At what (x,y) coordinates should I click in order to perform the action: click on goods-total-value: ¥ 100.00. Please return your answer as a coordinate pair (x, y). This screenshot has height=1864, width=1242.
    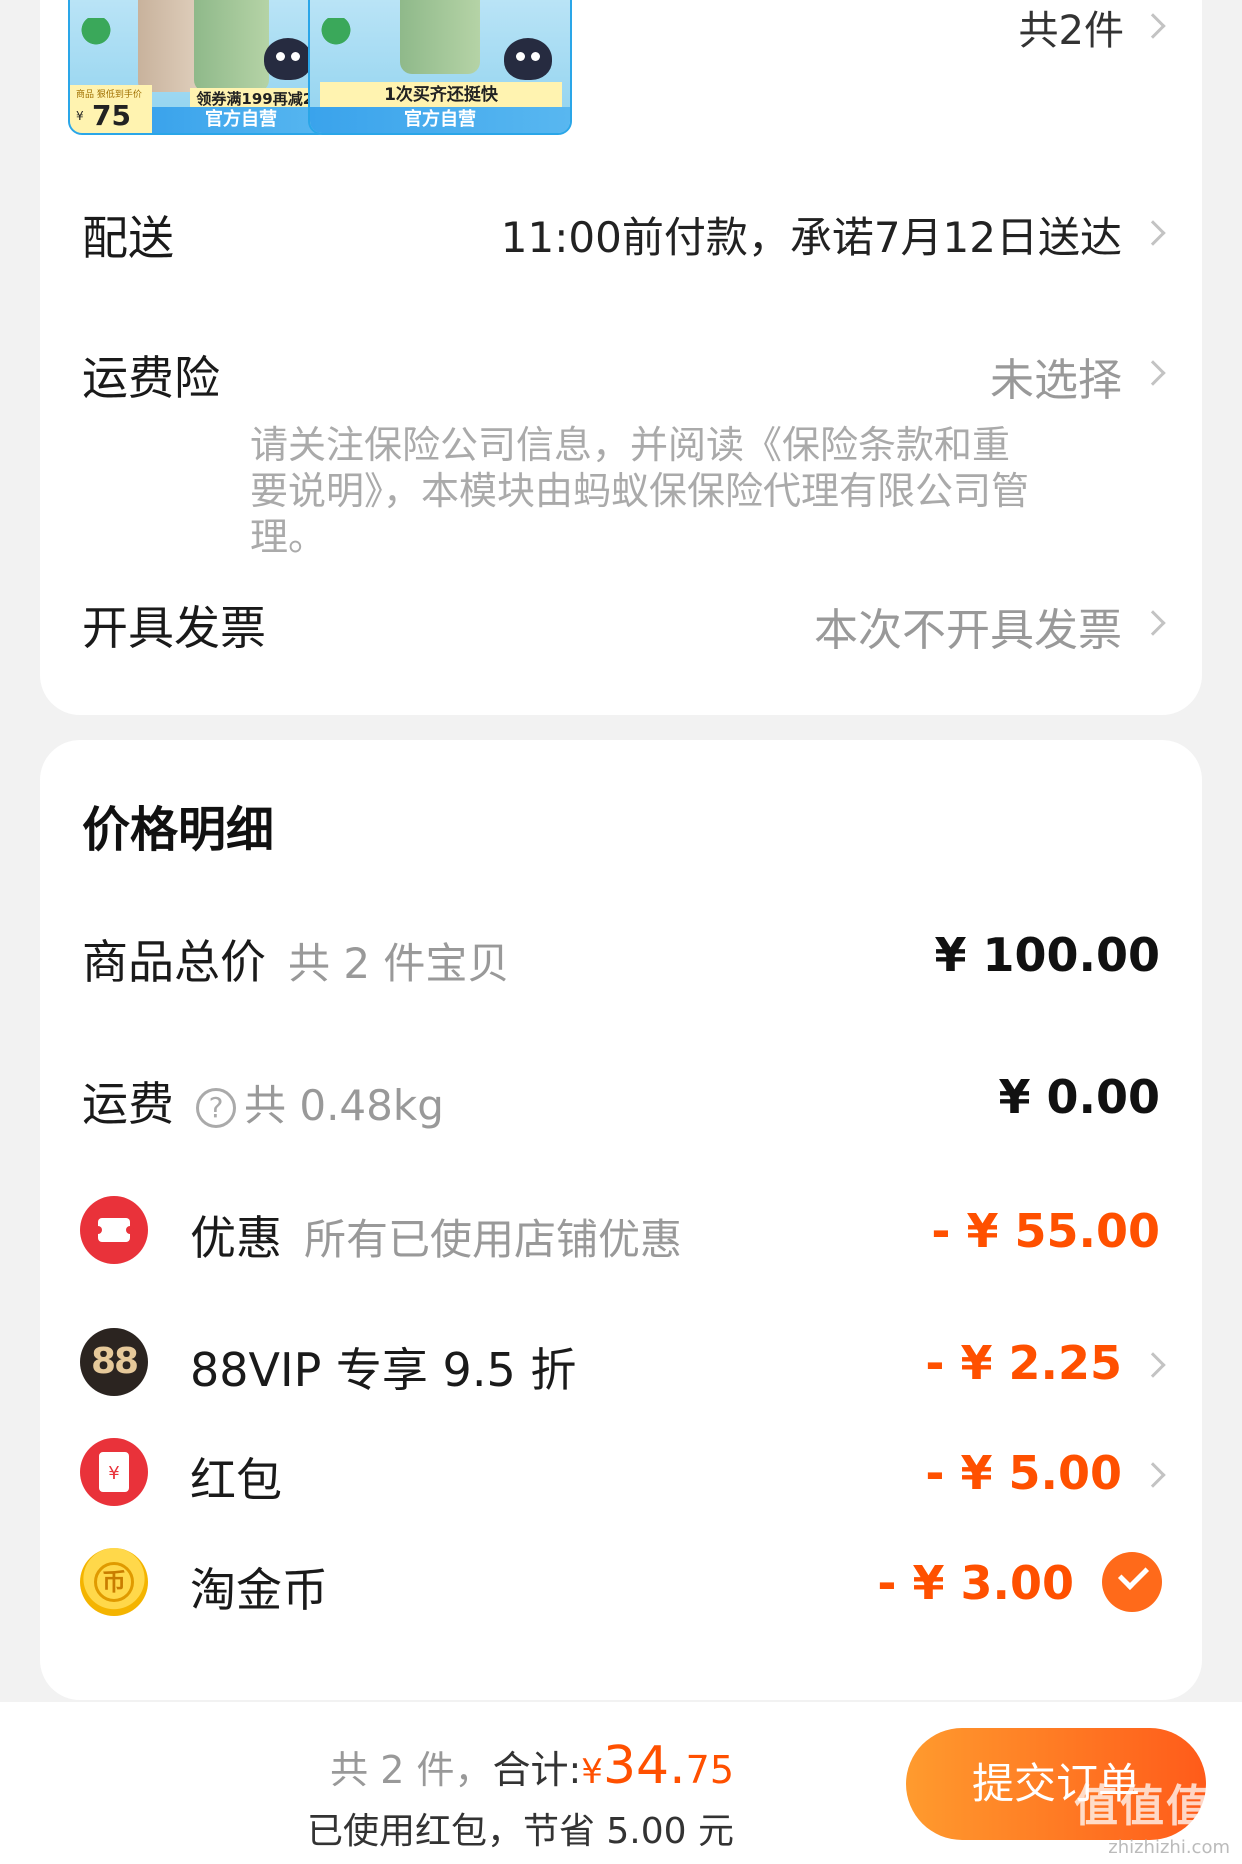
    Looking at the image, I should click on (1047, 955).